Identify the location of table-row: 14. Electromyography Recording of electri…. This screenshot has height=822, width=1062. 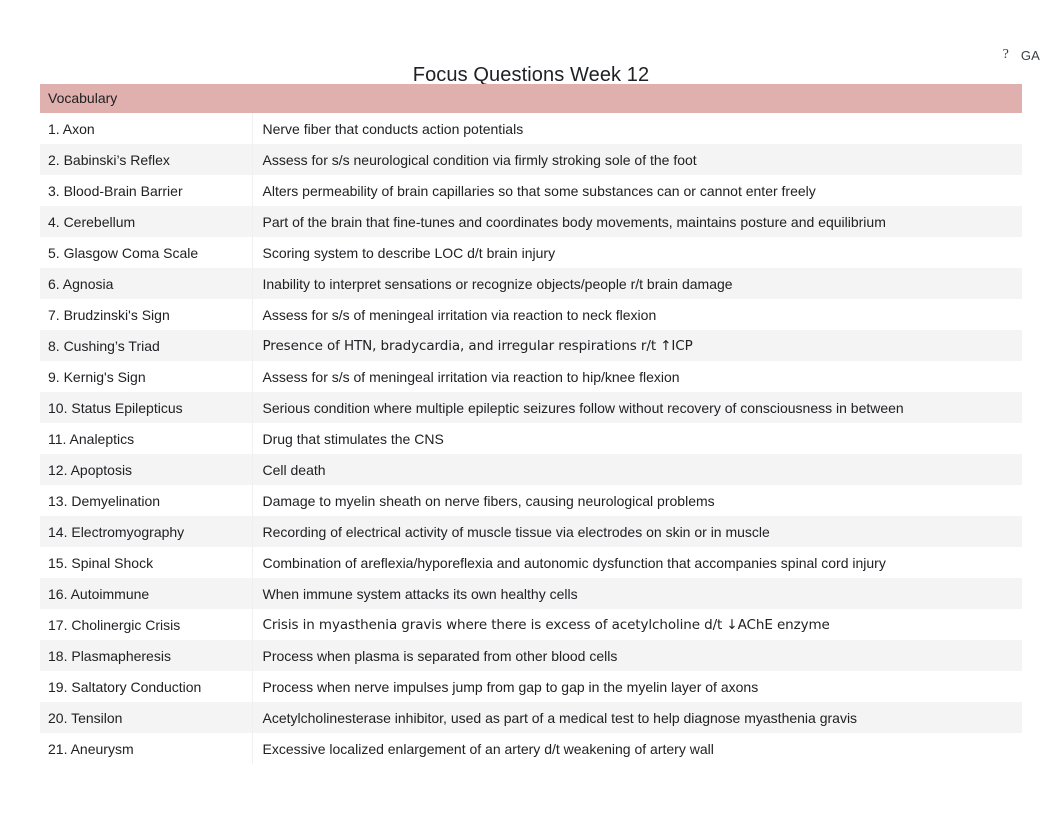
(531, 531).